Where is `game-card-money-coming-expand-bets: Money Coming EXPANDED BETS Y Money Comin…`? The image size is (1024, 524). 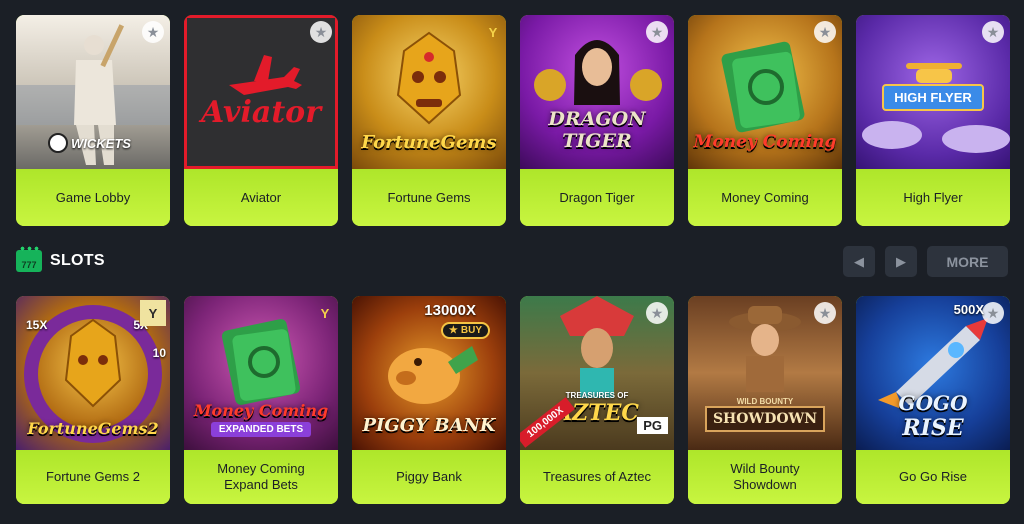
game-card-money-coming-expand-bets: Money Coming EXPANDED BETS Y Money Comin… is located at coordinates (261, 400).